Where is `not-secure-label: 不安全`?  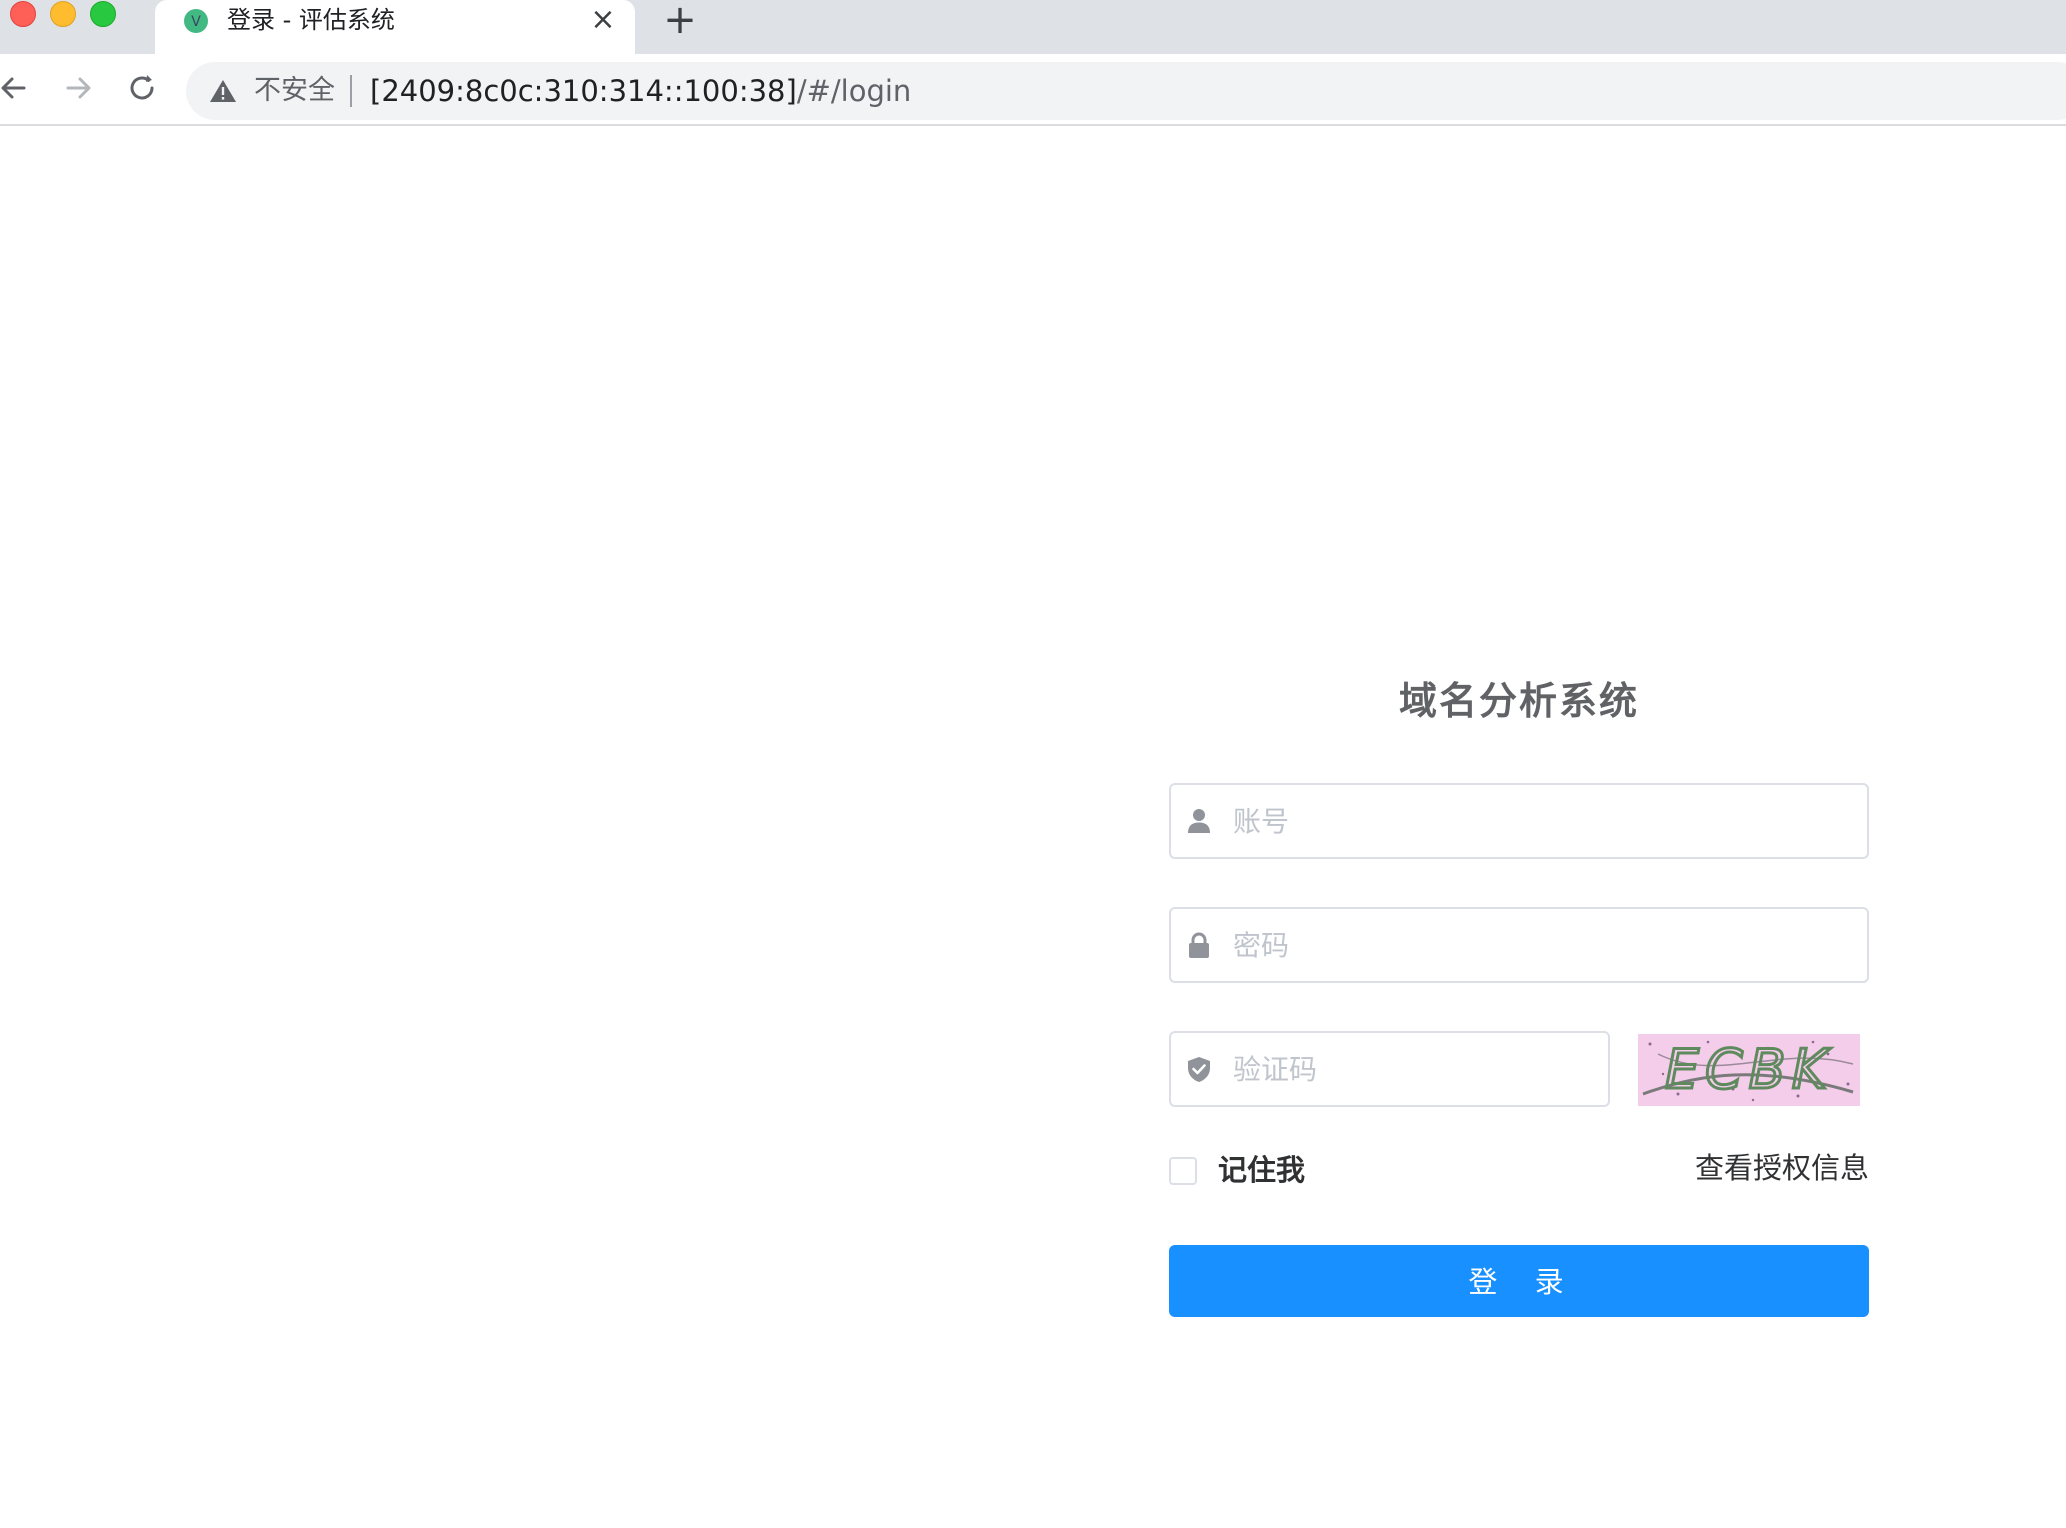 not-secure-label: 不安全 is located at coordinates (294, 91).